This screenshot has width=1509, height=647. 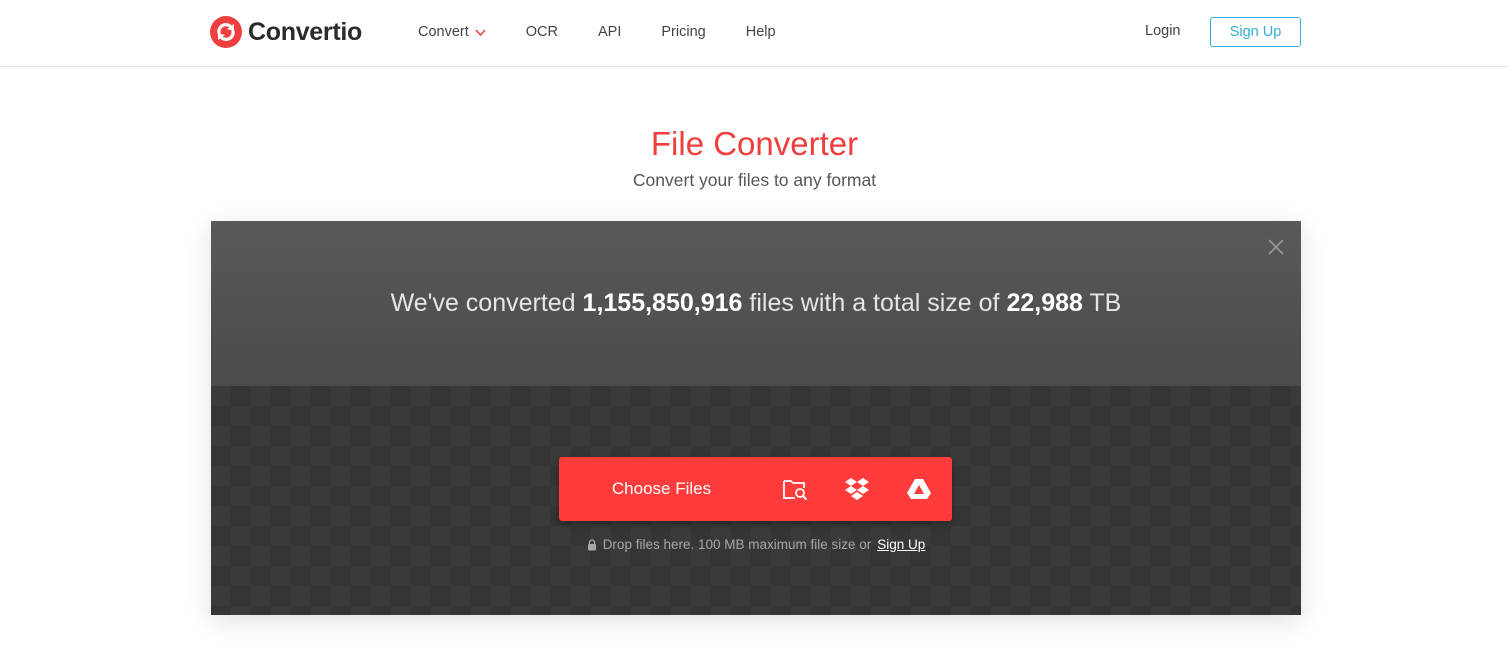 What do you see at coordinates (901, 545) in the screenshot?
I see `drop-note-signup-link: Sign Up` at bounding box center [901, 545].